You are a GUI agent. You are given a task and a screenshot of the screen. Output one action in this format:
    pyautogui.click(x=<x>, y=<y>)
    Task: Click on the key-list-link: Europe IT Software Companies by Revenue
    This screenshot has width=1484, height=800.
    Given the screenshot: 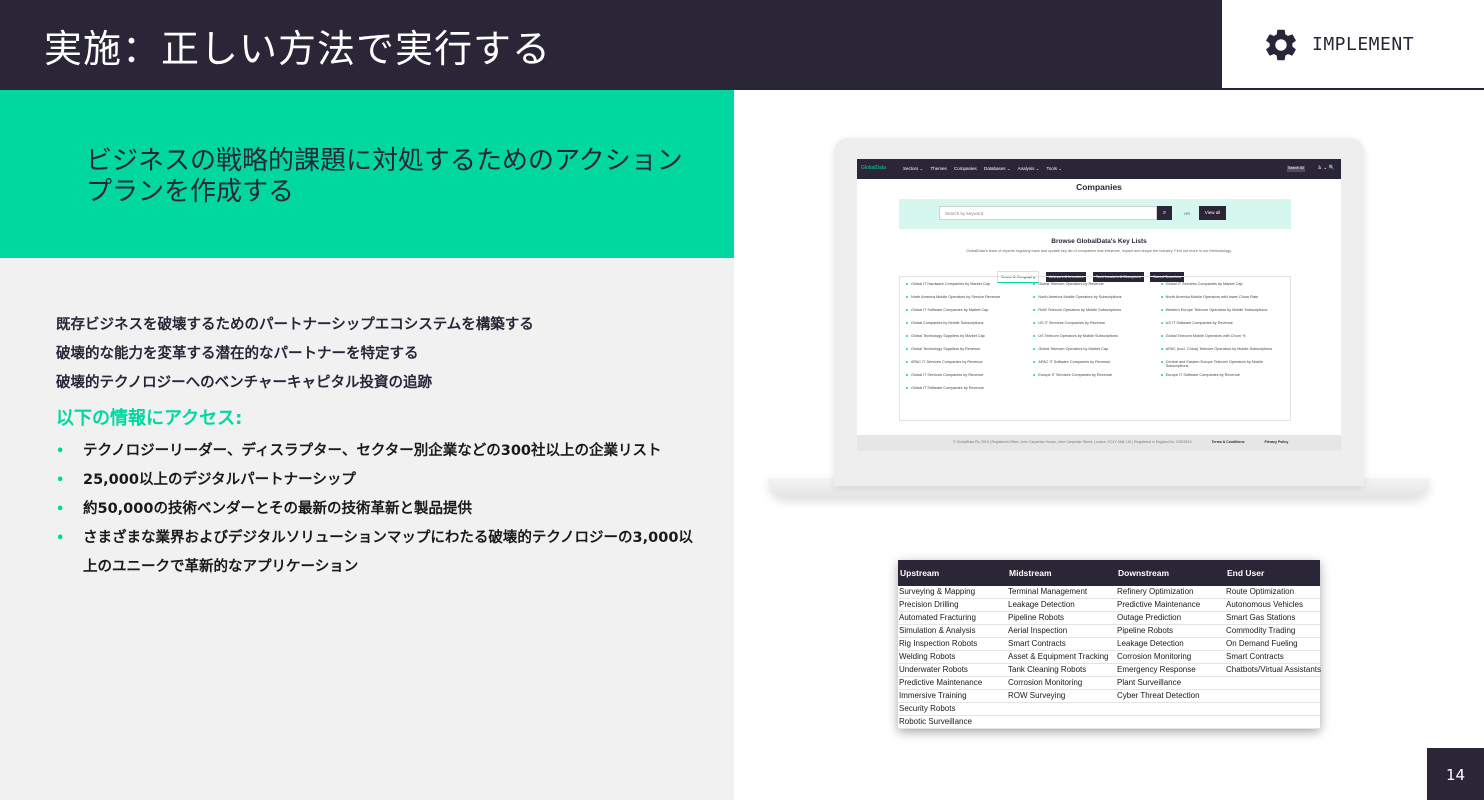 What is the action you would take?
    pyautogui.click(x=1222, y=379)
    